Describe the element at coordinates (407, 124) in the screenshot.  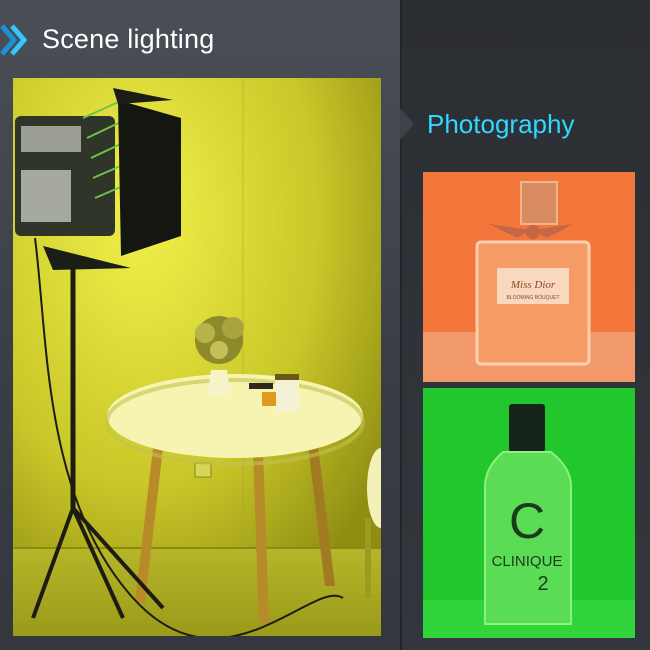
I see `panel-notch` at that location.